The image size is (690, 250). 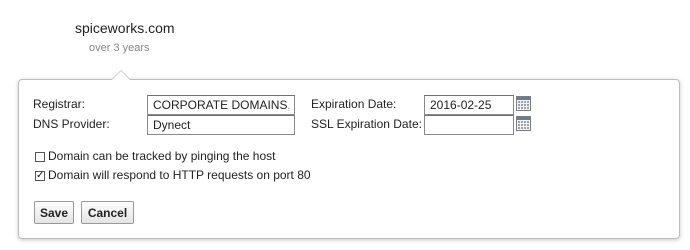 I want to click on http-port-80-checkbox: ✓, so click(x=40, y=176).